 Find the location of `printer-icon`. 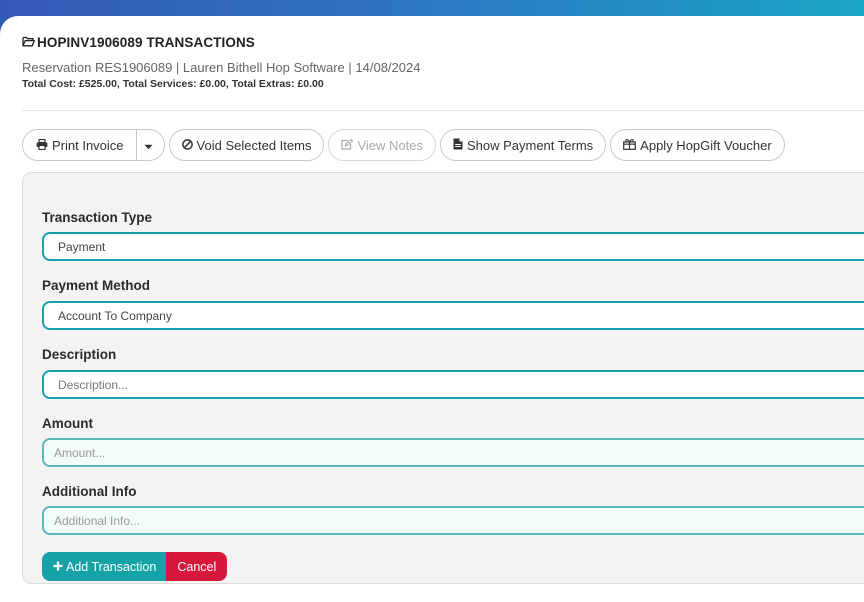

printer-icon is located at coordinates (44, 145).